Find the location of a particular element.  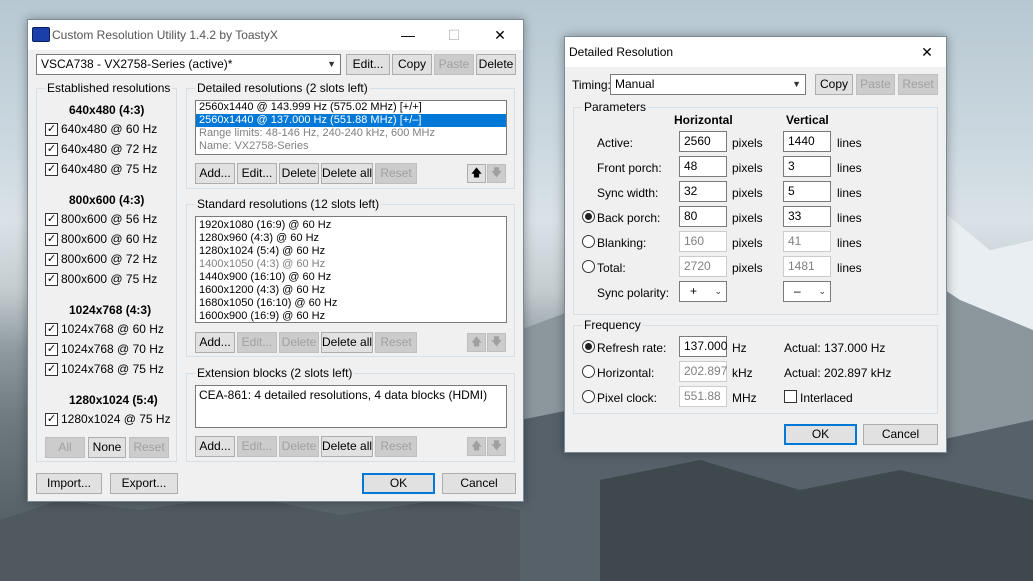

dialog-titlebar: Detailed Resolution ✕ is located at coordinates (755, 52).